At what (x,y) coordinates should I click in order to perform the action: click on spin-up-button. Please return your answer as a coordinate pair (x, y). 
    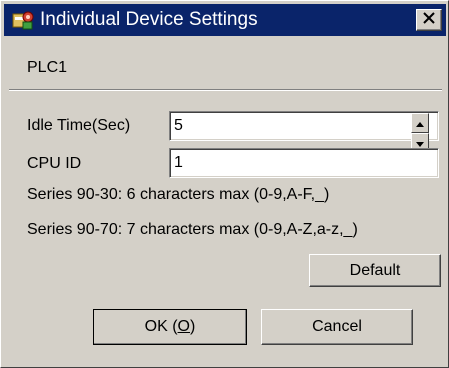
    Looking at the image, I should click on (420, 123).